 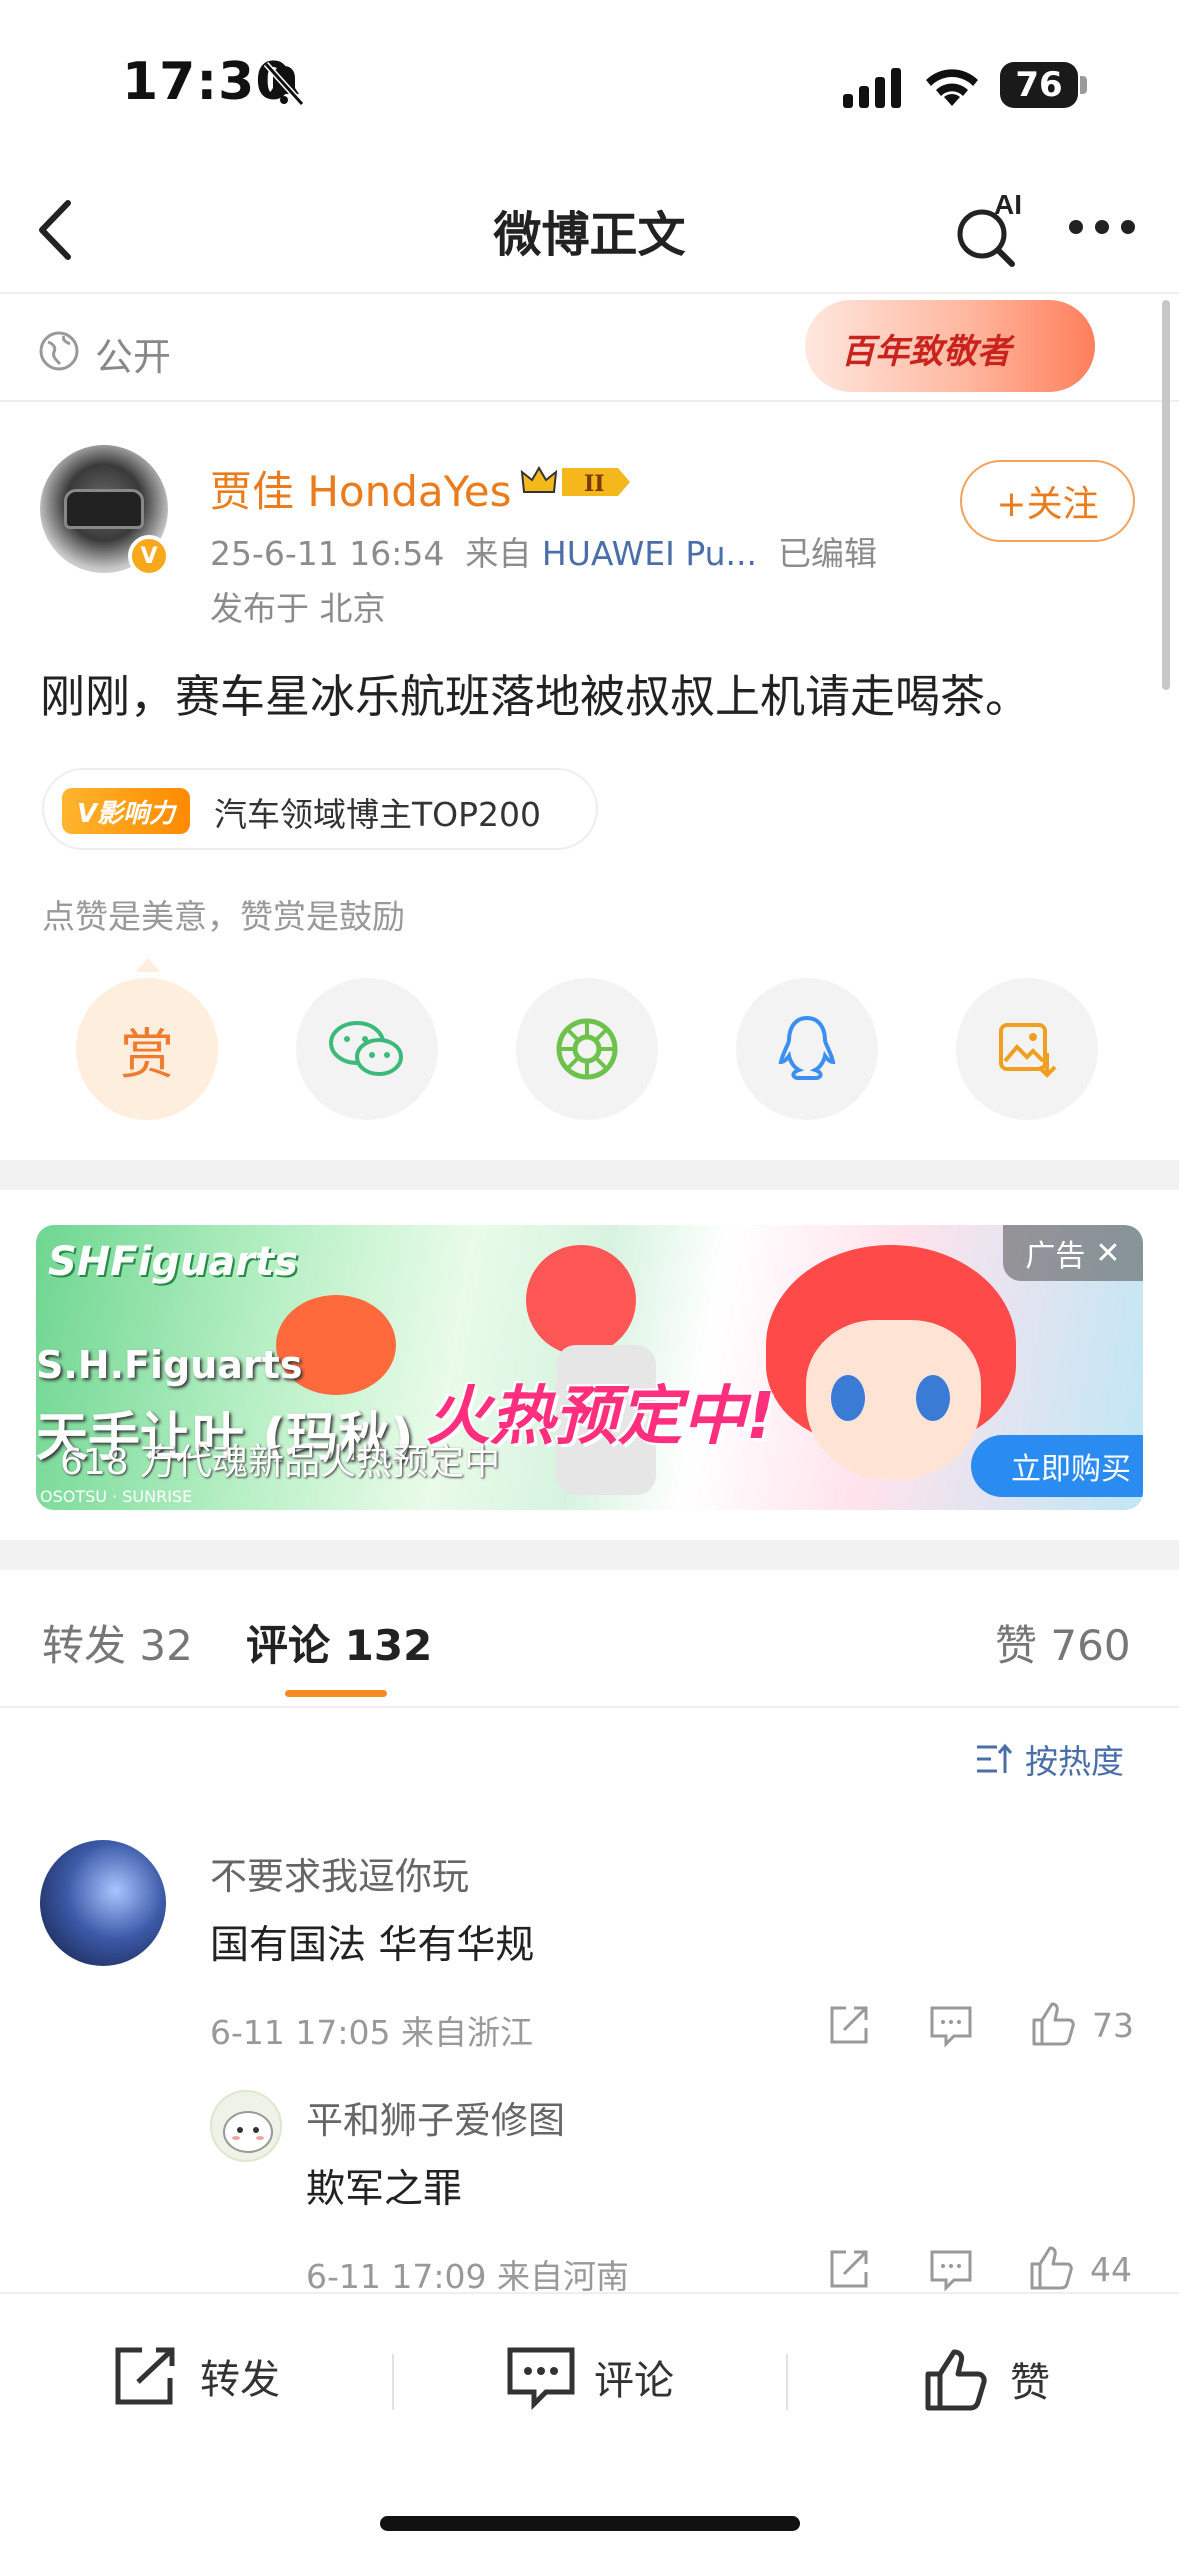 I want to click on visibility-divider, so click(x=589, y=401).